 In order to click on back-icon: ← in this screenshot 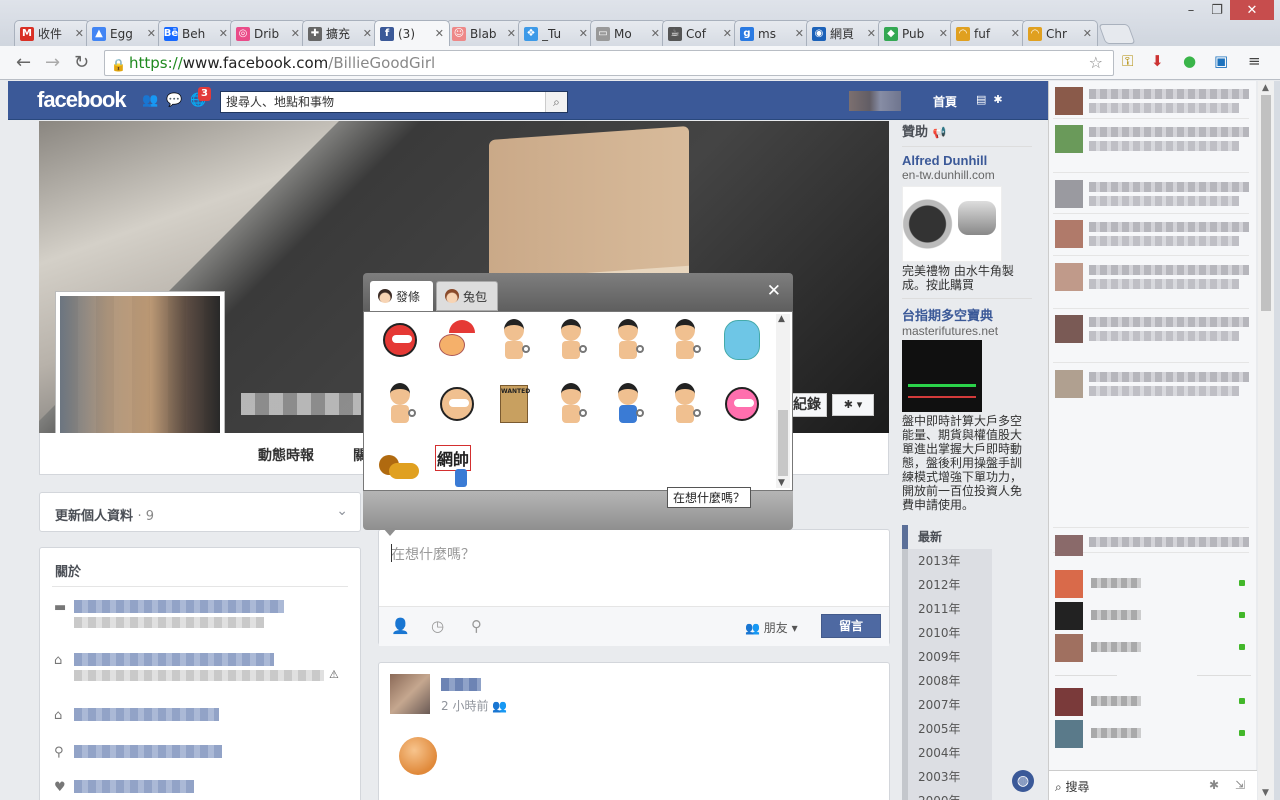, I will do `click(23, 62)`.